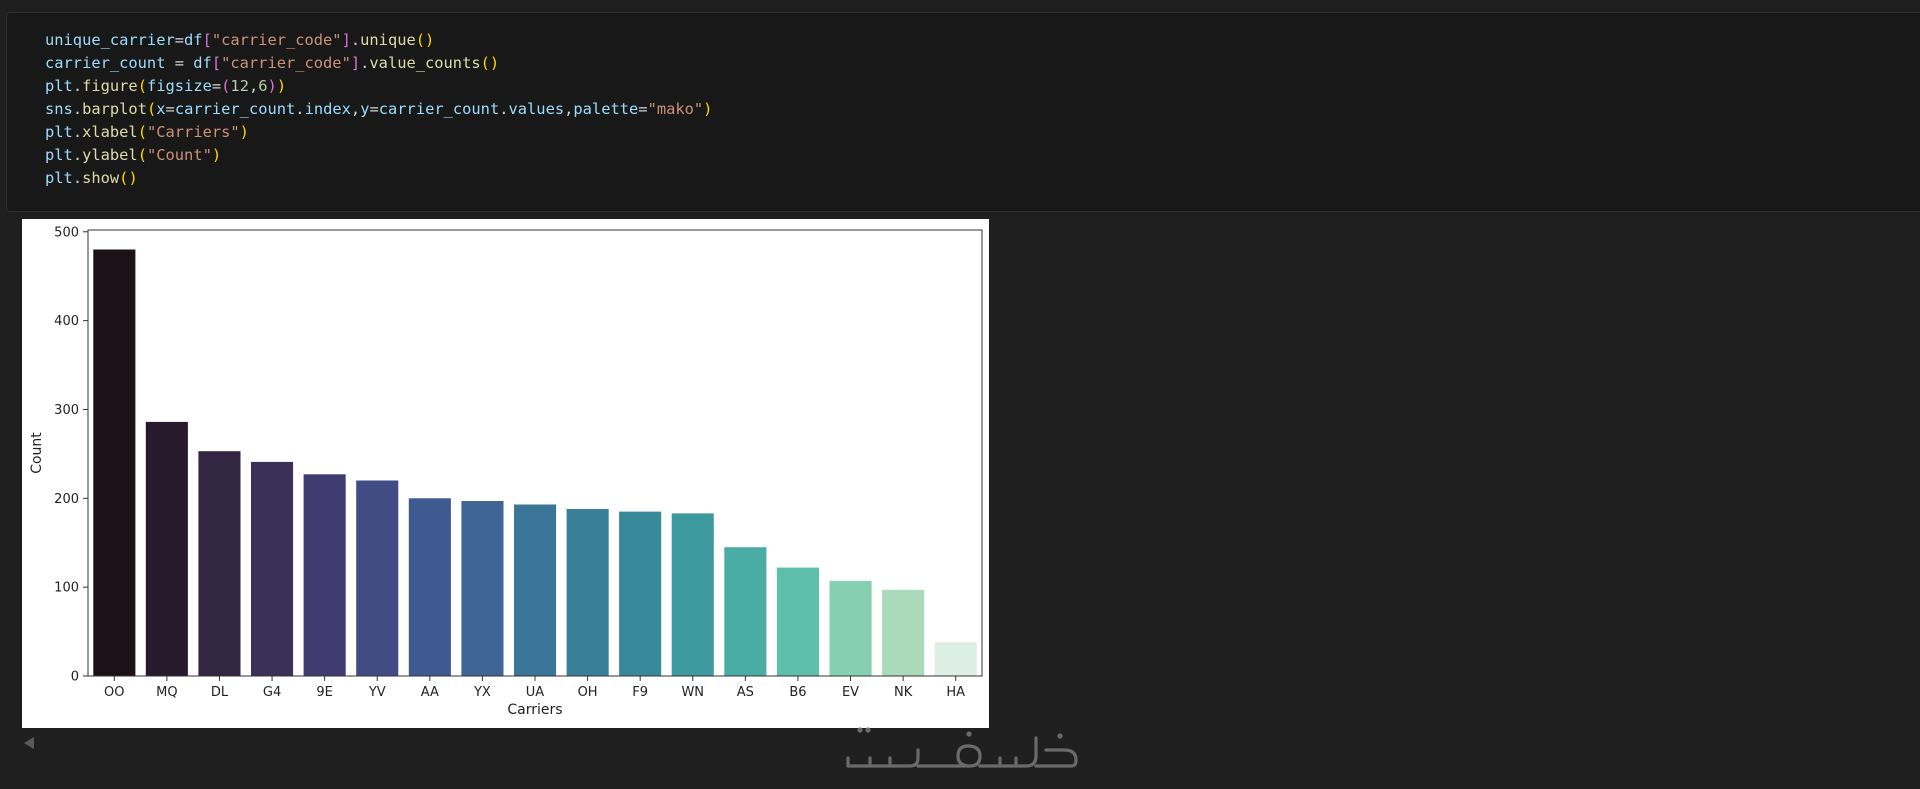 This screenshot has height=789, width=1920. I want to click on x-tick-label: YV, so click(377, 692).